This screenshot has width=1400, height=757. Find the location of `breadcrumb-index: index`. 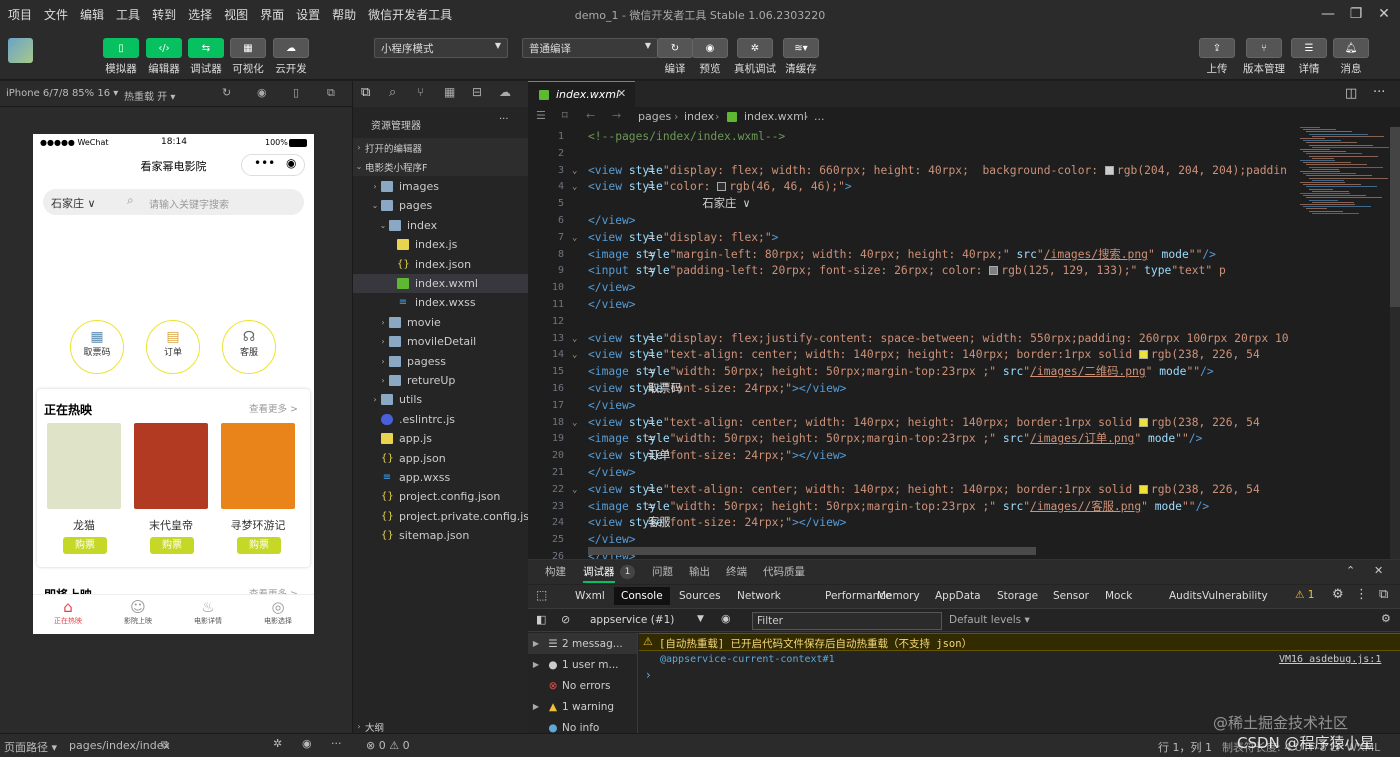

breadcrumb-index: index is located at coordinates (699, 116).